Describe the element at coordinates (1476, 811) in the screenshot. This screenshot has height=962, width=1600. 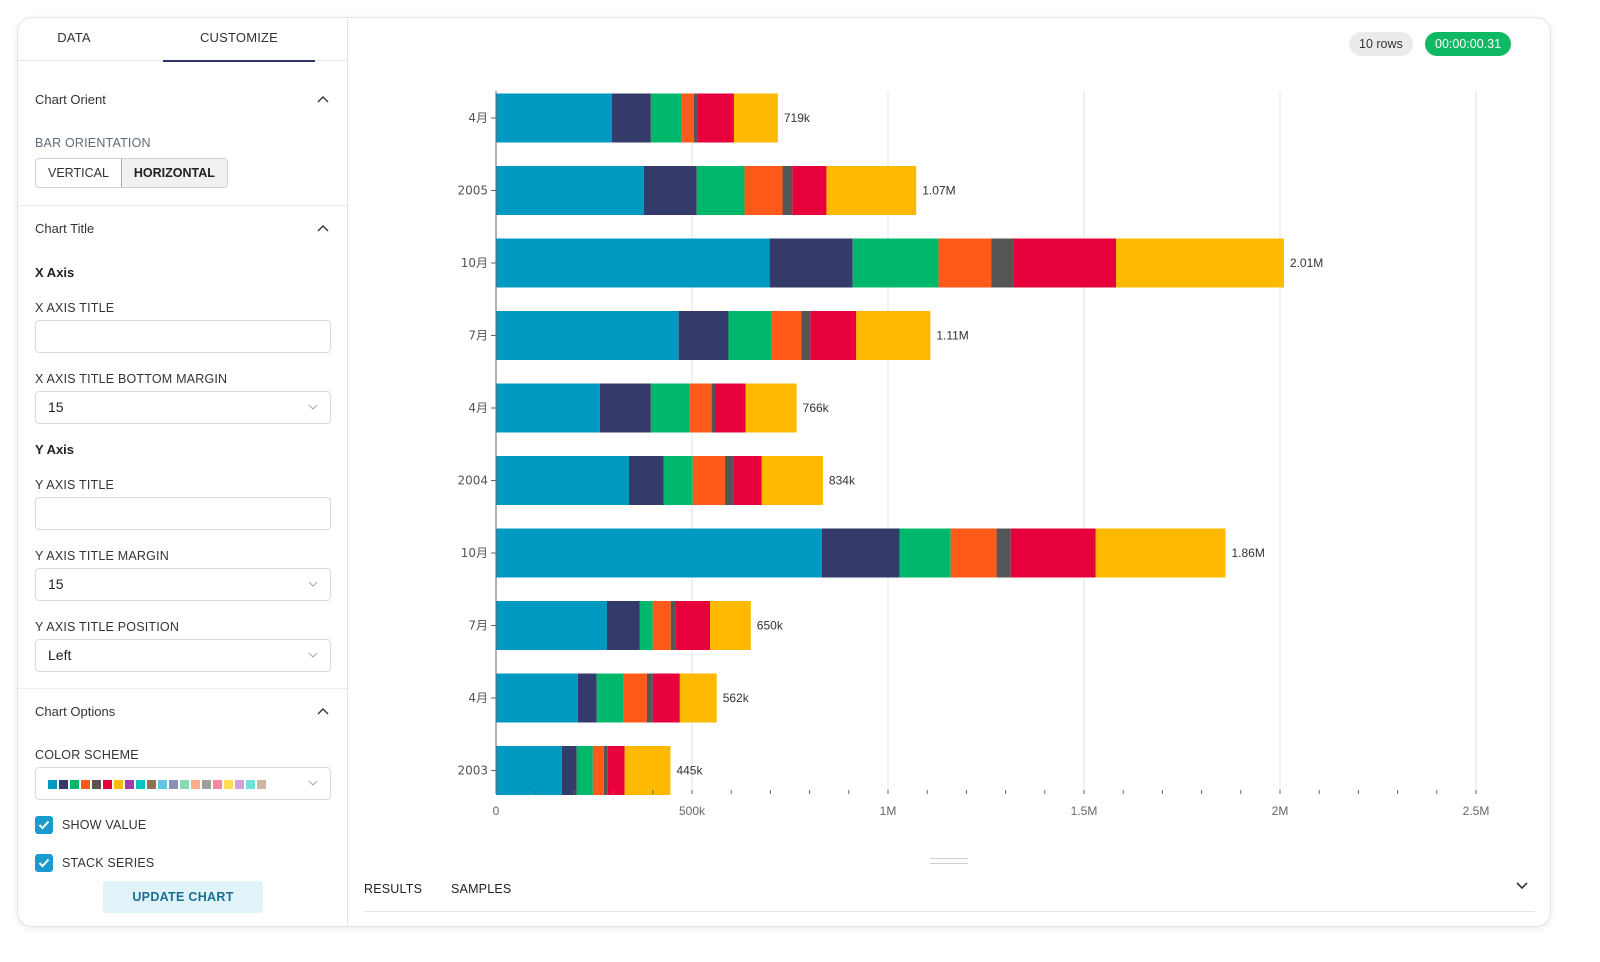
I see `x-tick-label: 2.5M` at that location.